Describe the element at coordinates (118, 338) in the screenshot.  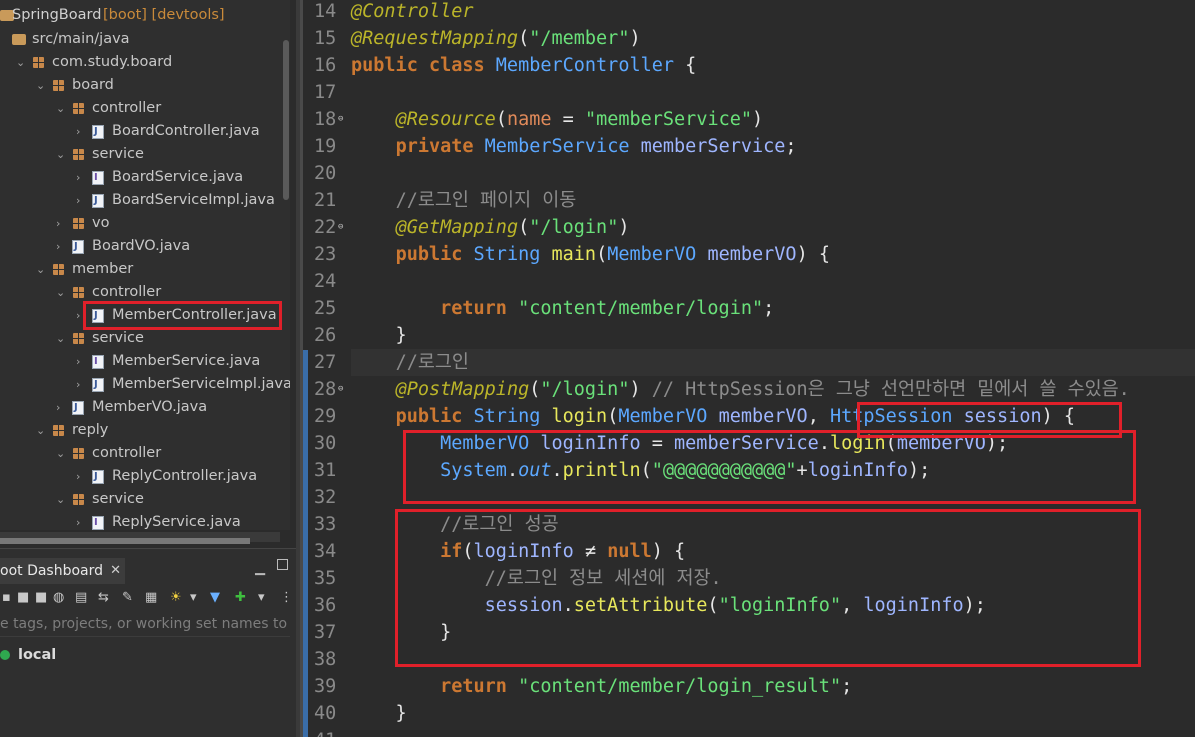
I see `tree-item-label: service` at that location.